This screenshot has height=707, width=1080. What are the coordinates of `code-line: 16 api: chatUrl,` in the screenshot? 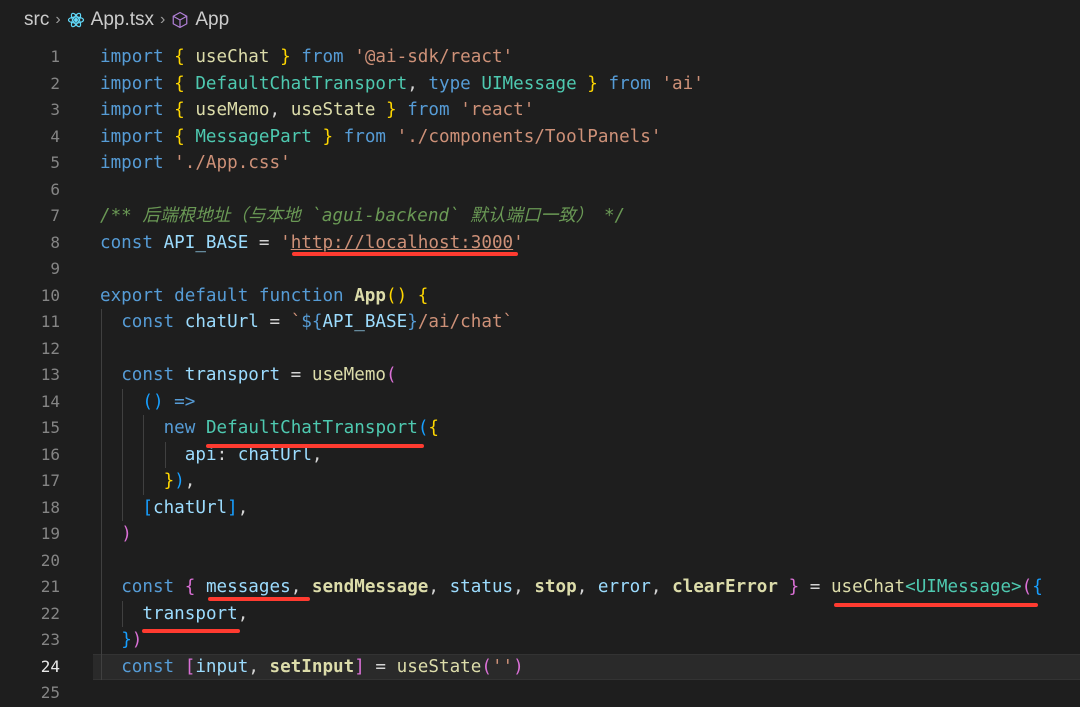 It's located at (540, 455).